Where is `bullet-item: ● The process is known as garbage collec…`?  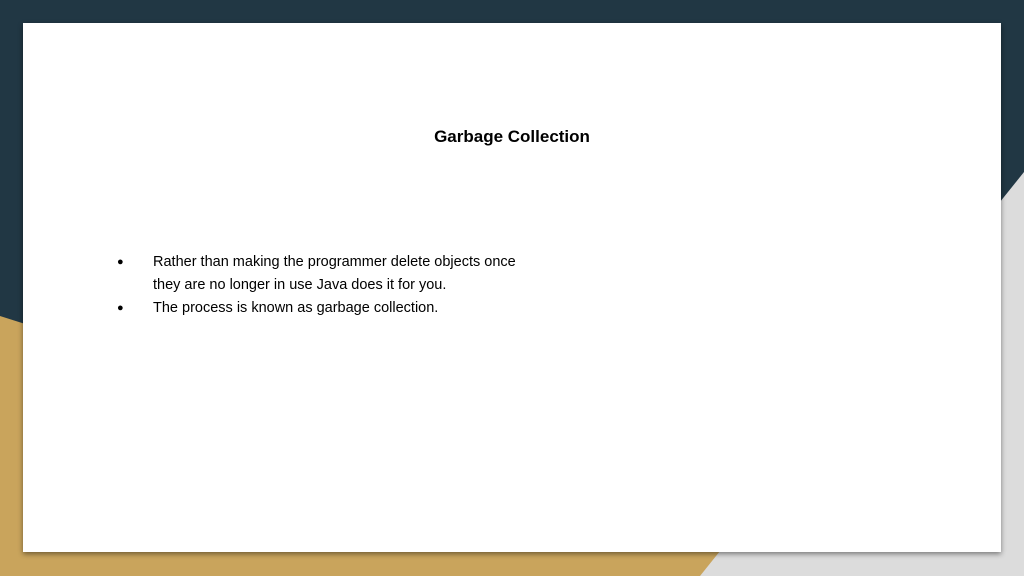
bullet-item: ● The process is known as garbage collec… is located at coordinates (327, 308).